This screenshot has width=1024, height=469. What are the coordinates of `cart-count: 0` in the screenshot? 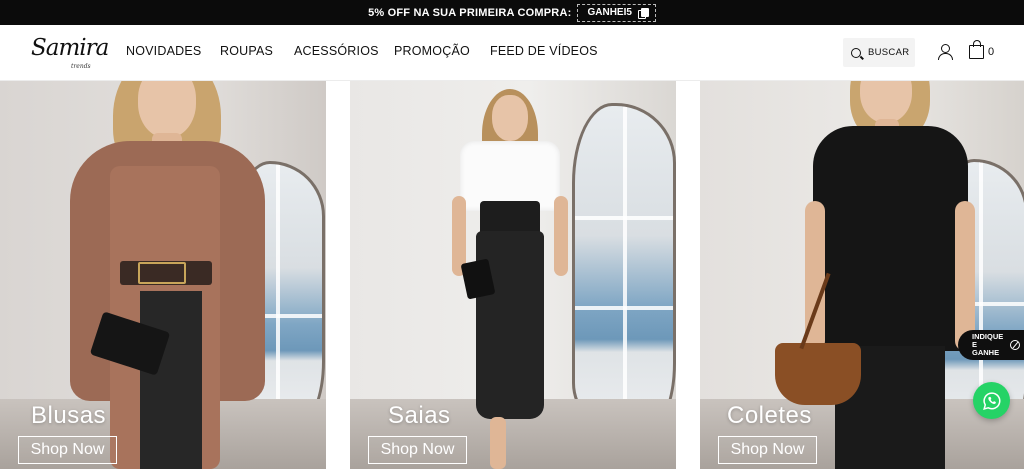 It's located at (991, 52).